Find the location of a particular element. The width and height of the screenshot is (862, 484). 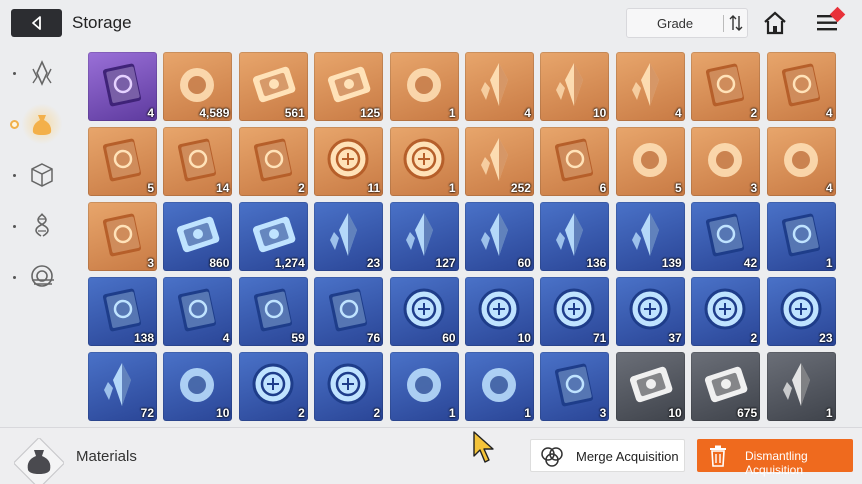

gold-feather-icon is located at coordinates (494, 84).